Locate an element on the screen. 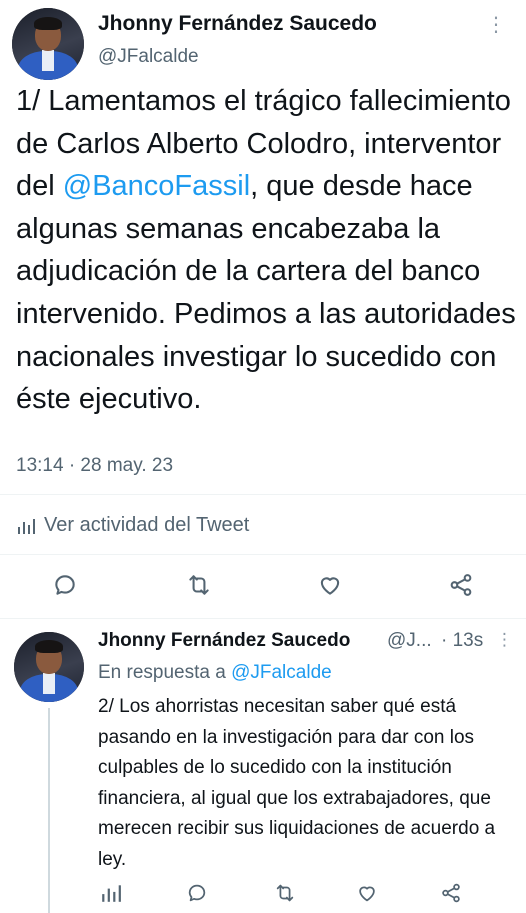 The height and width of the screenshot is (913, 526). mention-link: @BancoFassil is located at coordinates (156, 186).